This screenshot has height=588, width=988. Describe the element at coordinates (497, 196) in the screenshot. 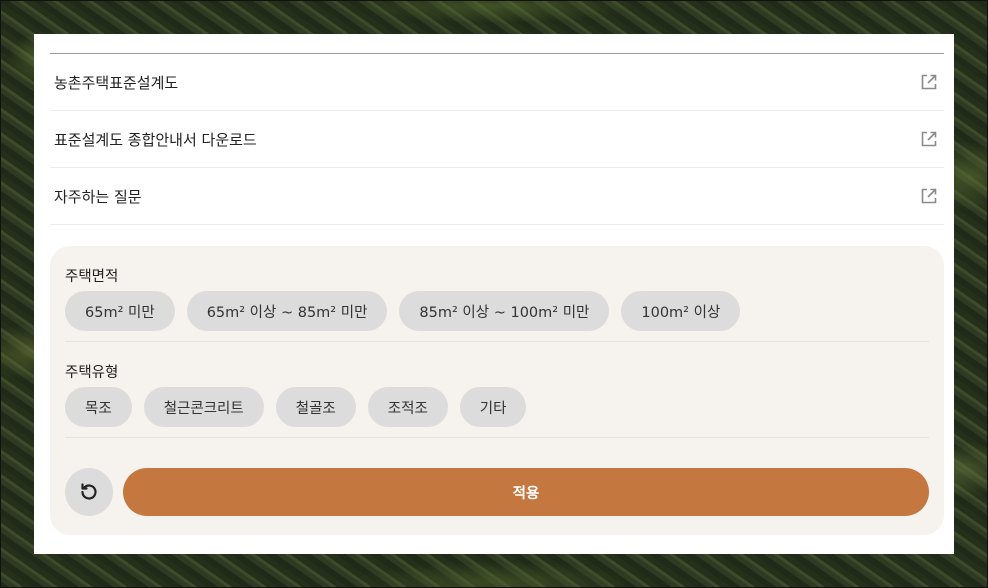

I see `link-faq: 자주하는 질문` at that location.